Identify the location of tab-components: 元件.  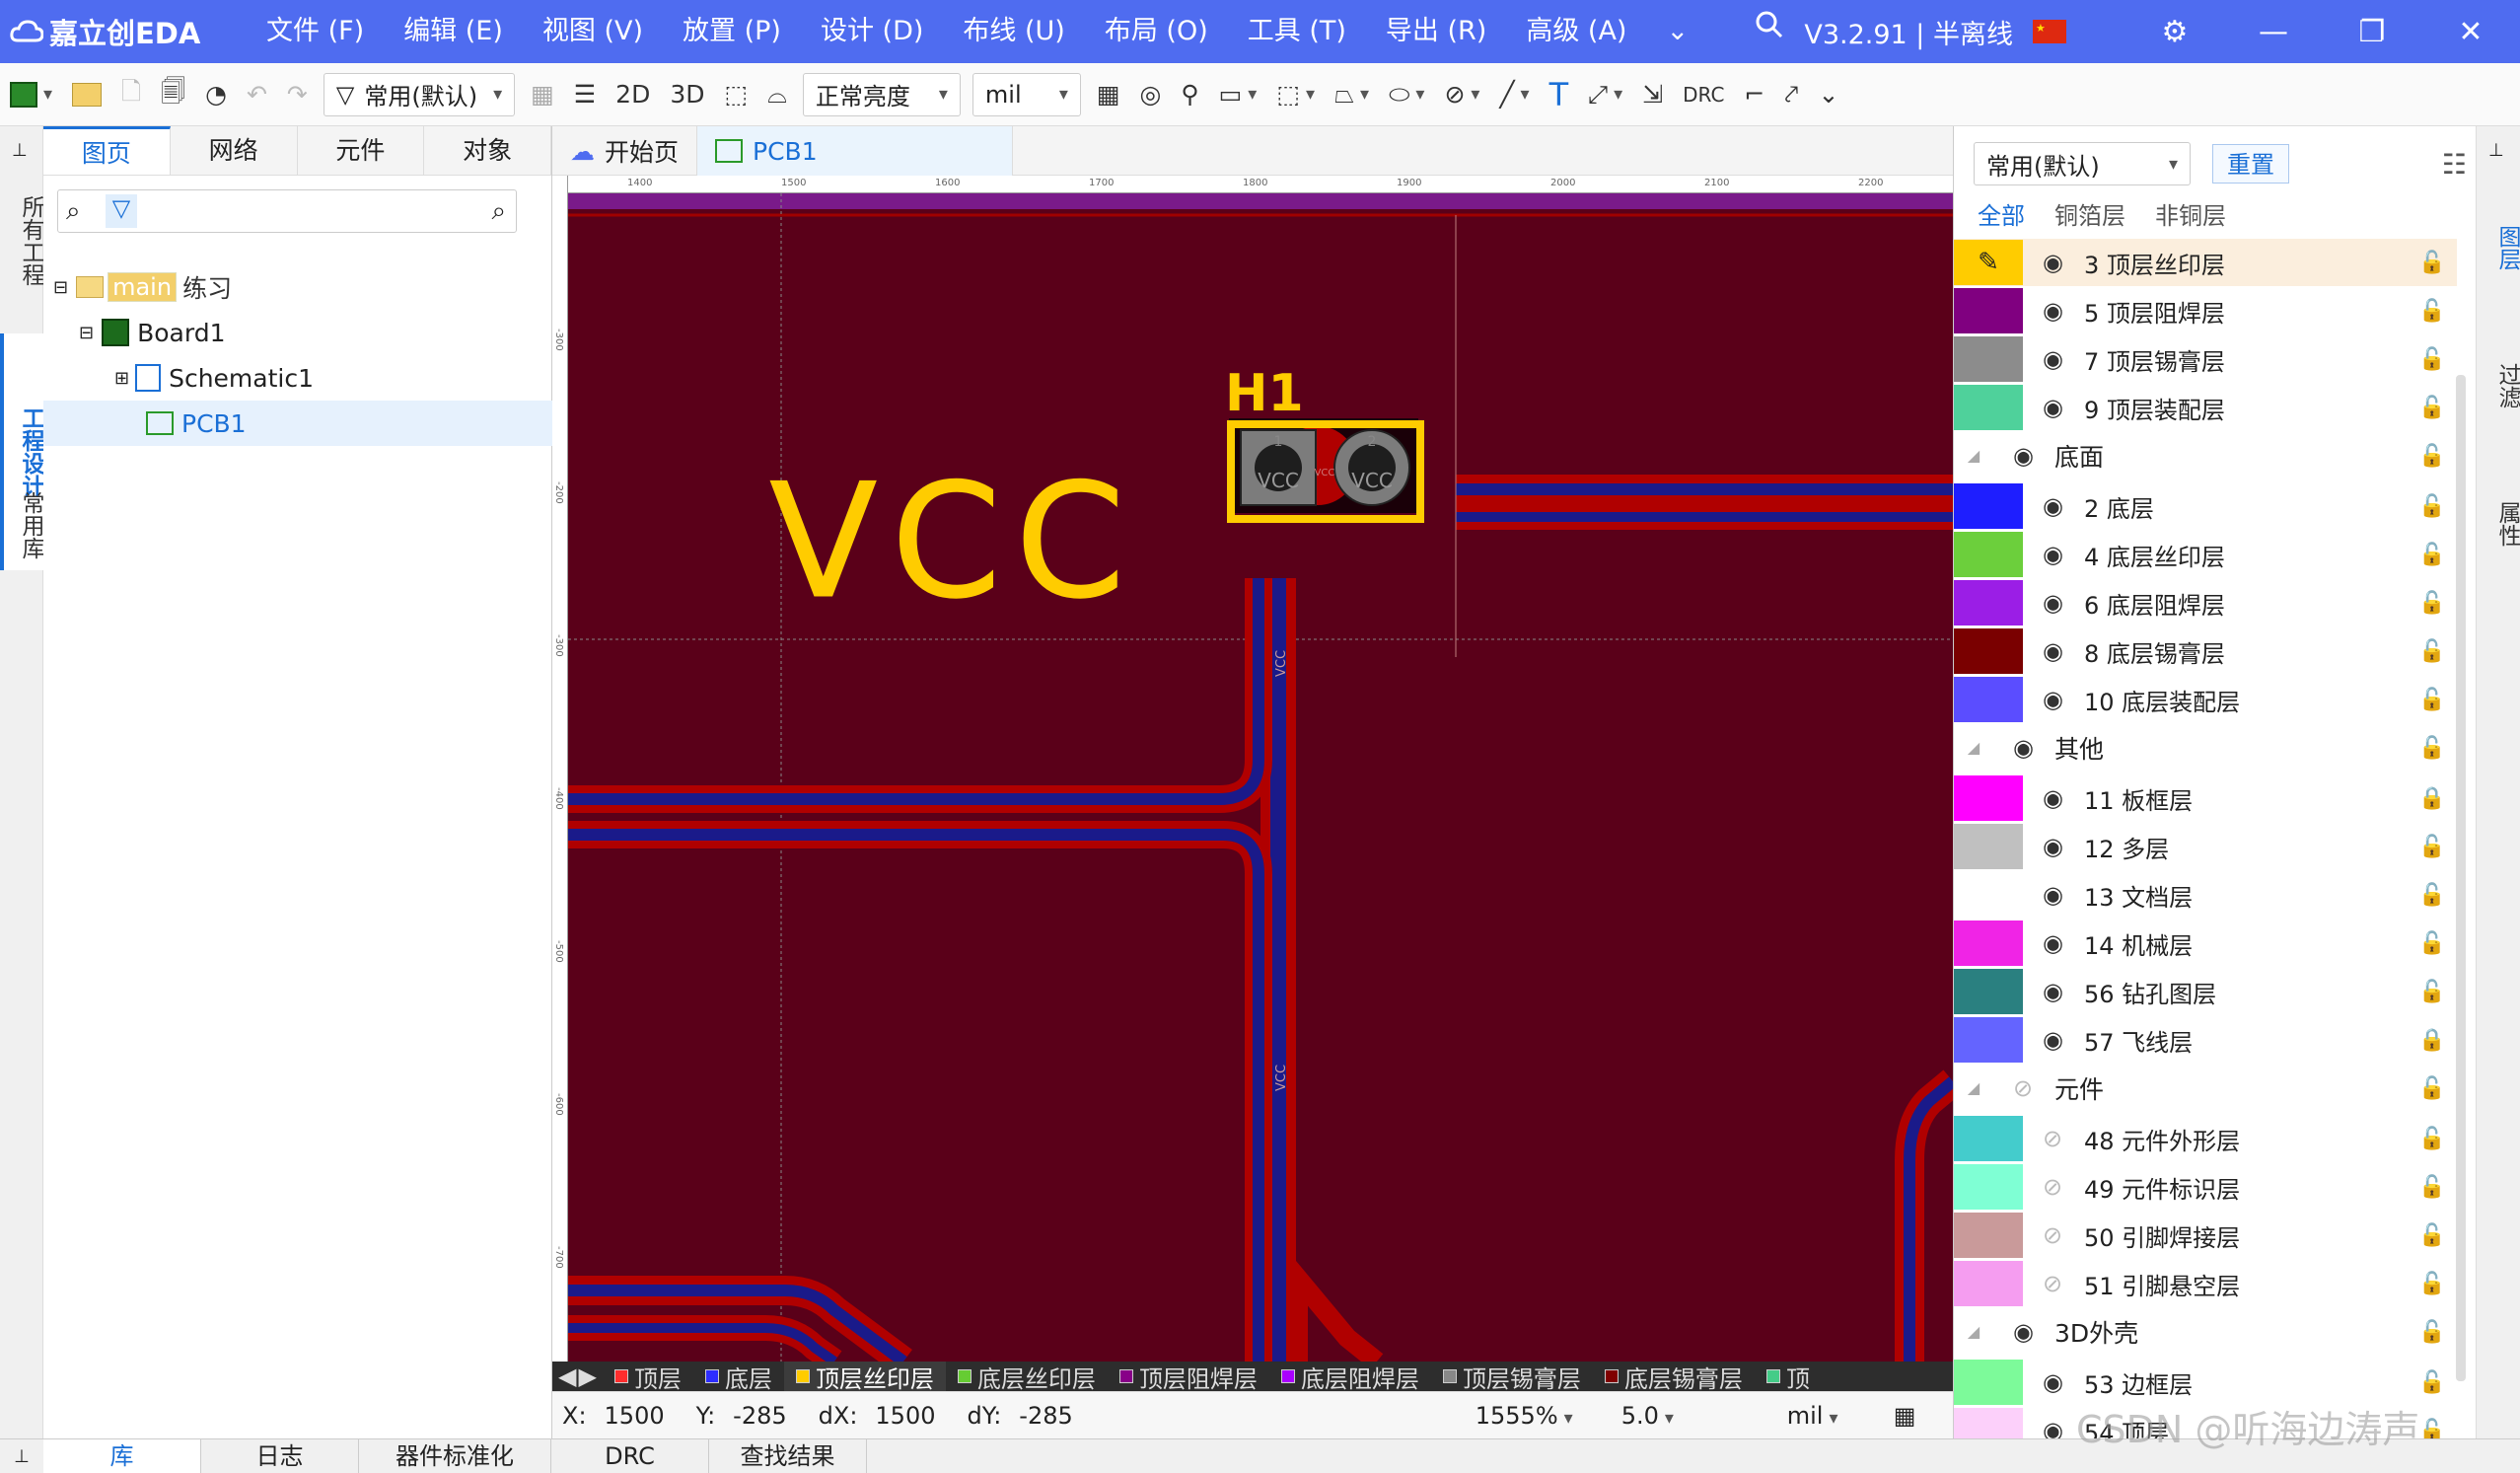
(361, 151).